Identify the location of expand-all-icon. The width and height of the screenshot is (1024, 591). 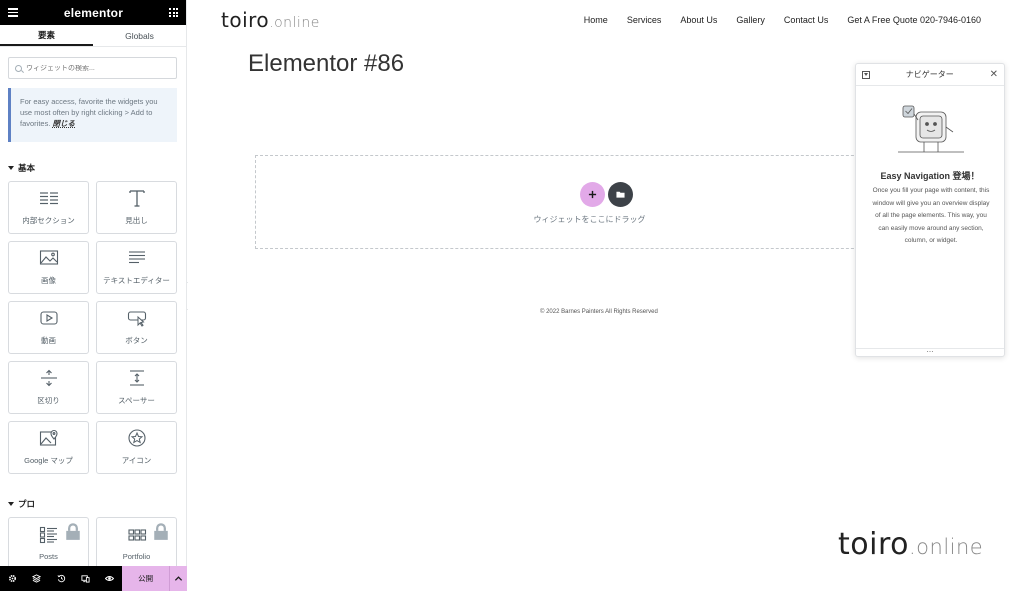
(866, 74).